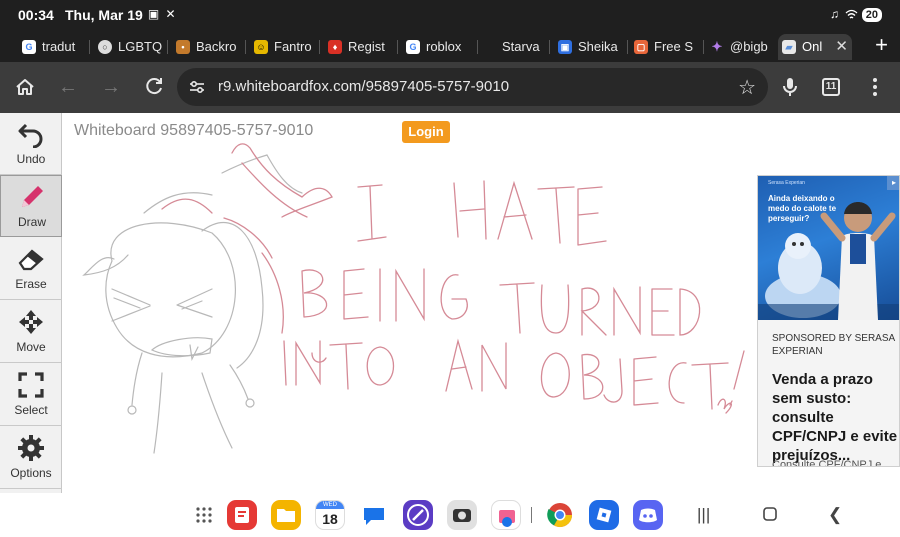 The height and width of the screenshot is (537, 900). What do you see at coordinates (153, 14) in the screenshot?
I see `screenshot-icon: ▣` at bounding box center [153, 14].